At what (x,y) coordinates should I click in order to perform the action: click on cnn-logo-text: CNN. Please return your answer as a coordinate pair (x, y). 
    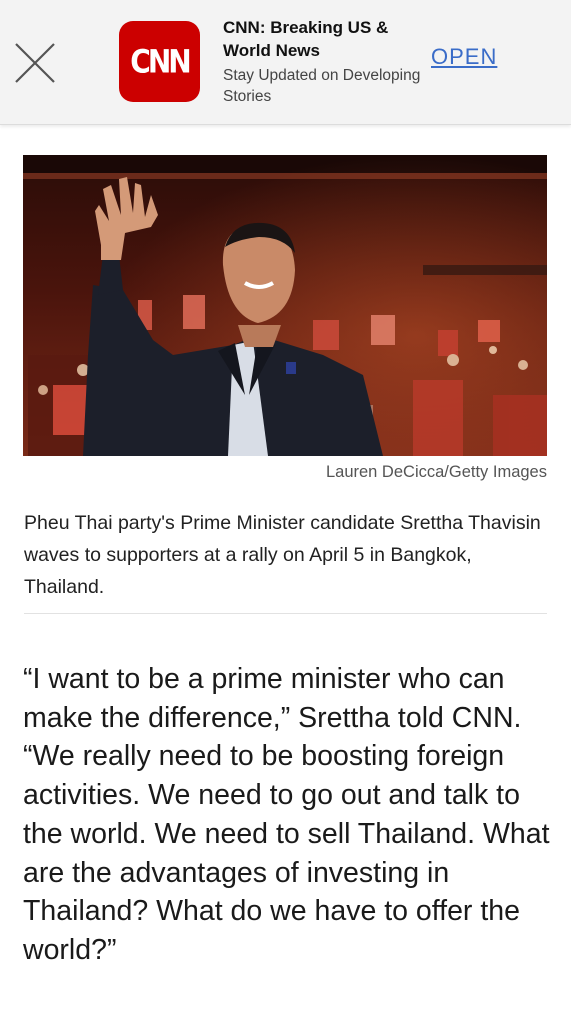
    Looking at the image, I should click on (160, 61).